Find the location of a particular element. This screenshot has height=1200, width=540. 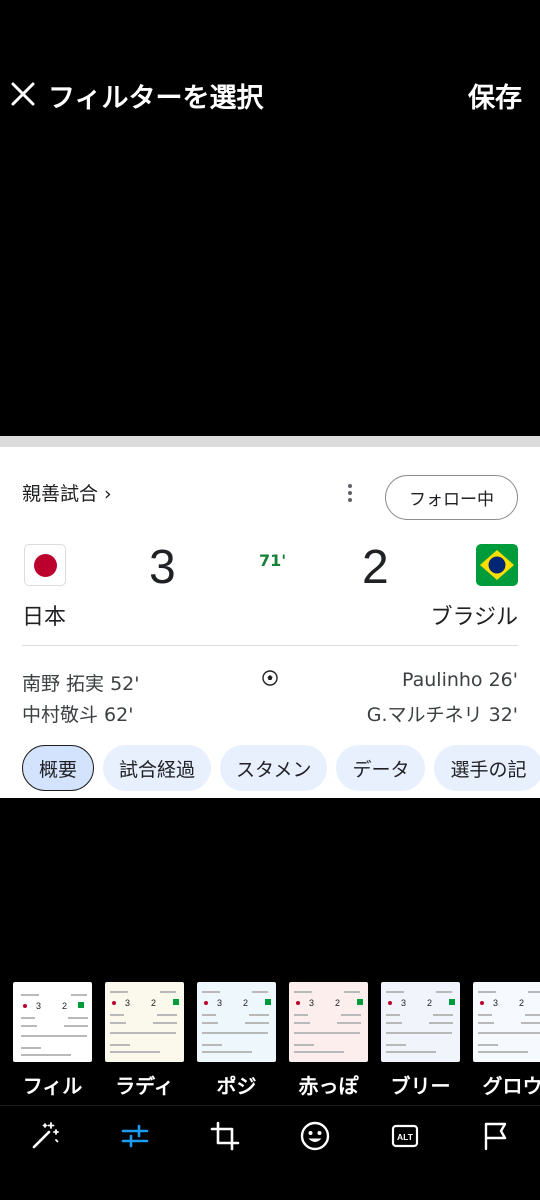

filter-thumbnail: 3 2 グロウ is located at coordinates (506, 1040).